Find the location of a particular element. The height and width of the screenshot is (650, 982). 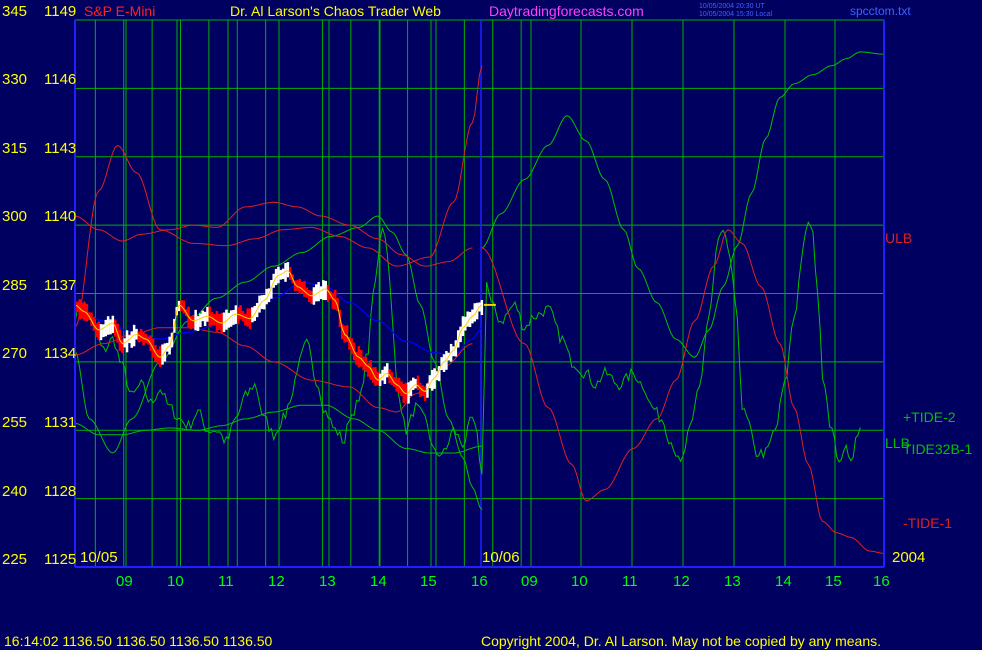

oscillator-tick-label: 315 is located at coordinates (15, 148).